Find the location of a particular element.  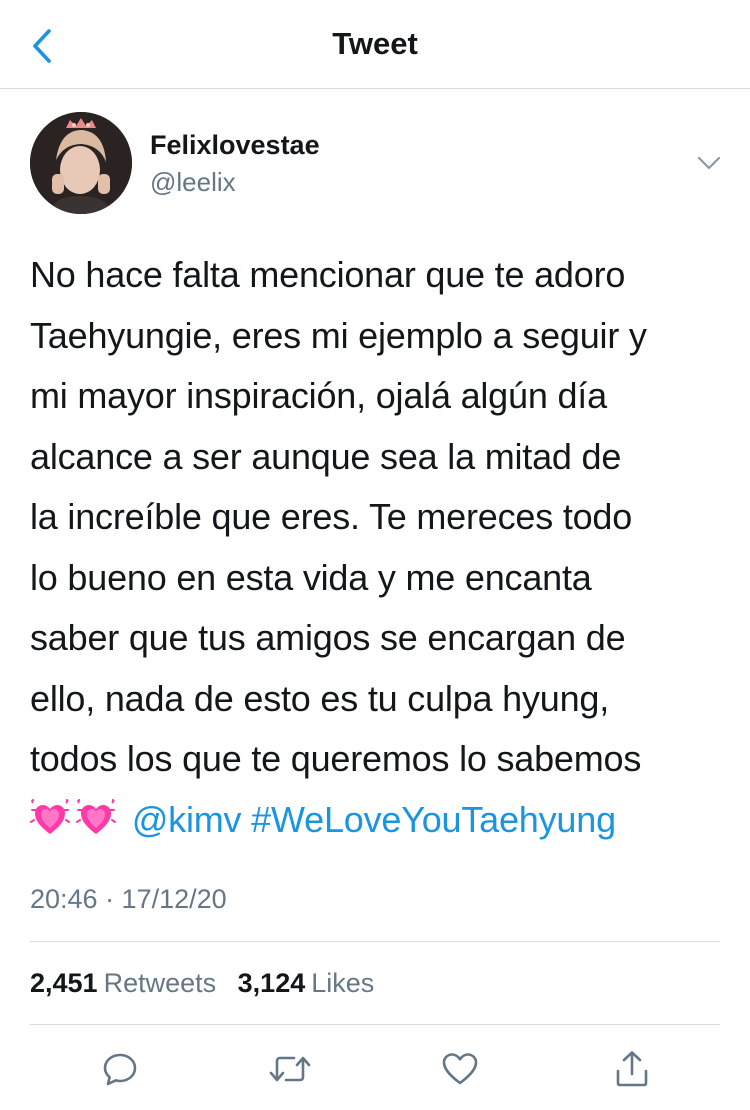

navigation-header: Tweet is located at coordinates (375, 44).